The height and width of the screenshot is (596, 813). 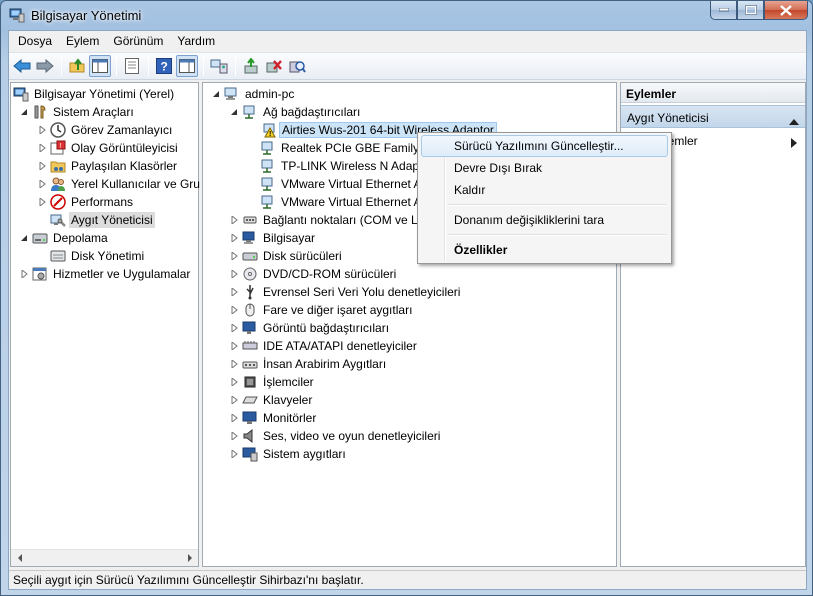 I want to click on uninstall-button, so click(x=274, y=66).